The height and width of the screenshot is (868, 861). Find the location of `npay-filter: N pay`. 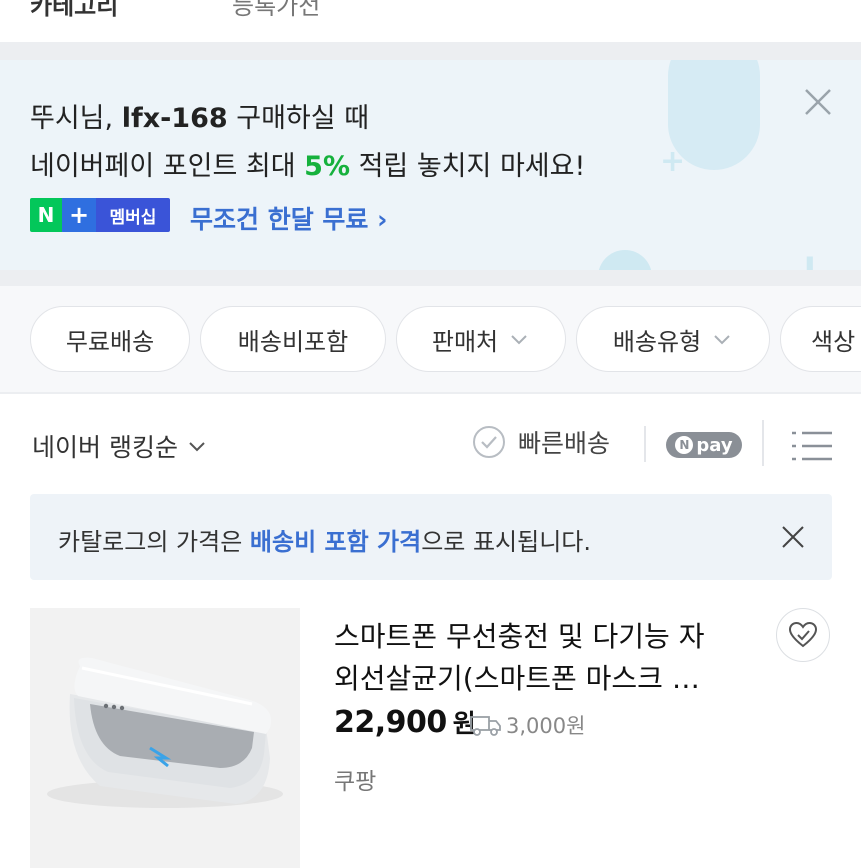

npay-filter: N pay is located at coordinates (704, 445).